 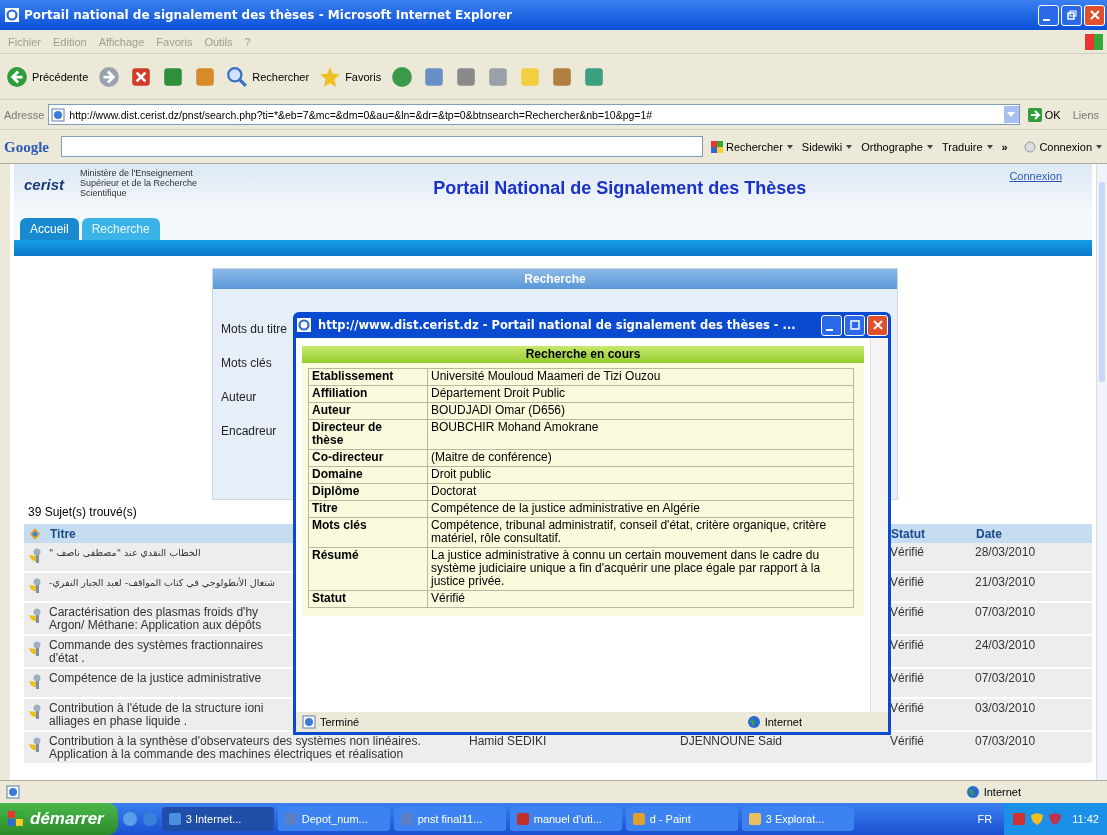 I want to click on detail-value: BOUDJADI Omar (D656), so click(x=498, y=410).